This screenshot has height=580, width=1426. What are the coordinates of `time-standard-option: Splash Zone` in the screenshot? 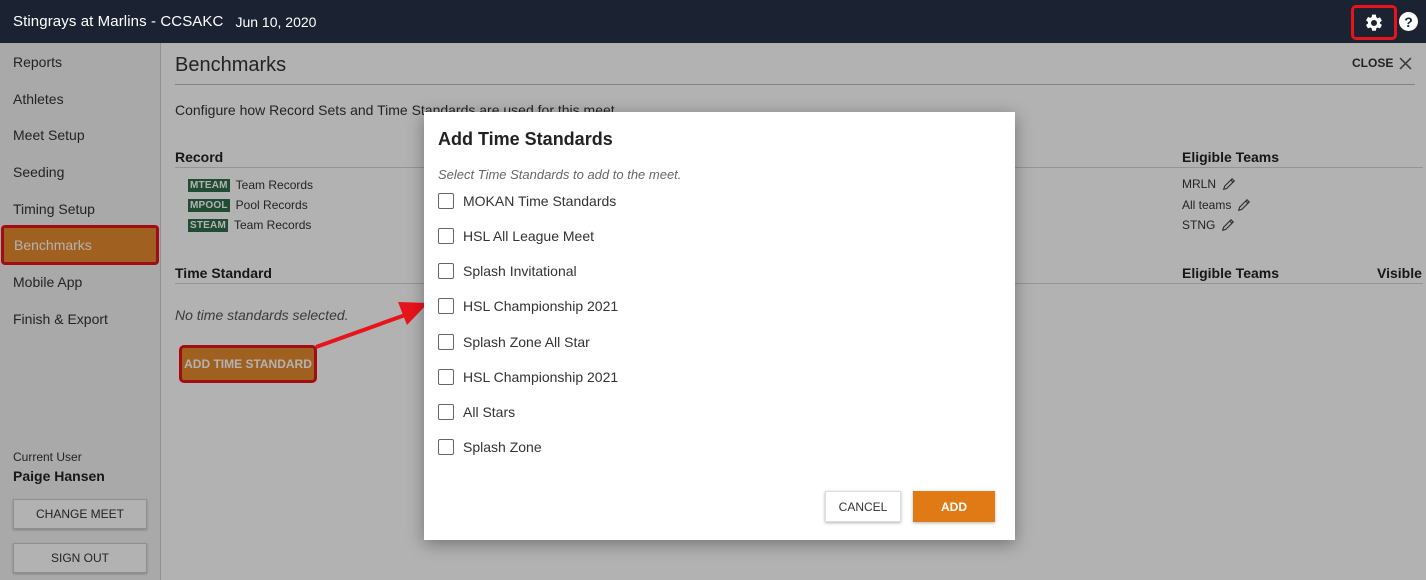 It's located at (490, 447).